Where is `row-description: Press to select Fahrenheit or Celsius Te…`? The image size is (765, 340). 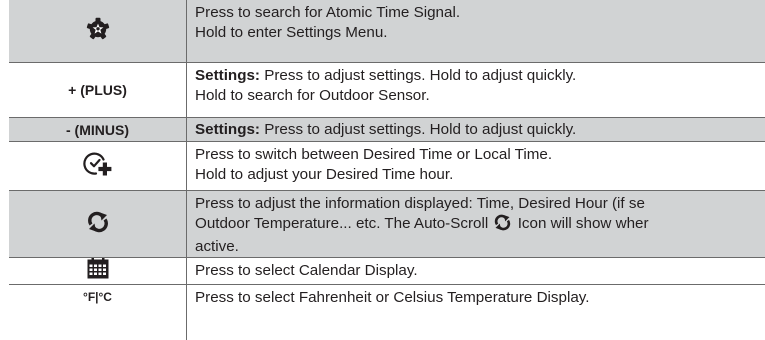
row-description: Press to select Fahrenheit or Celsius Te… is located at coordinates (480, 298).